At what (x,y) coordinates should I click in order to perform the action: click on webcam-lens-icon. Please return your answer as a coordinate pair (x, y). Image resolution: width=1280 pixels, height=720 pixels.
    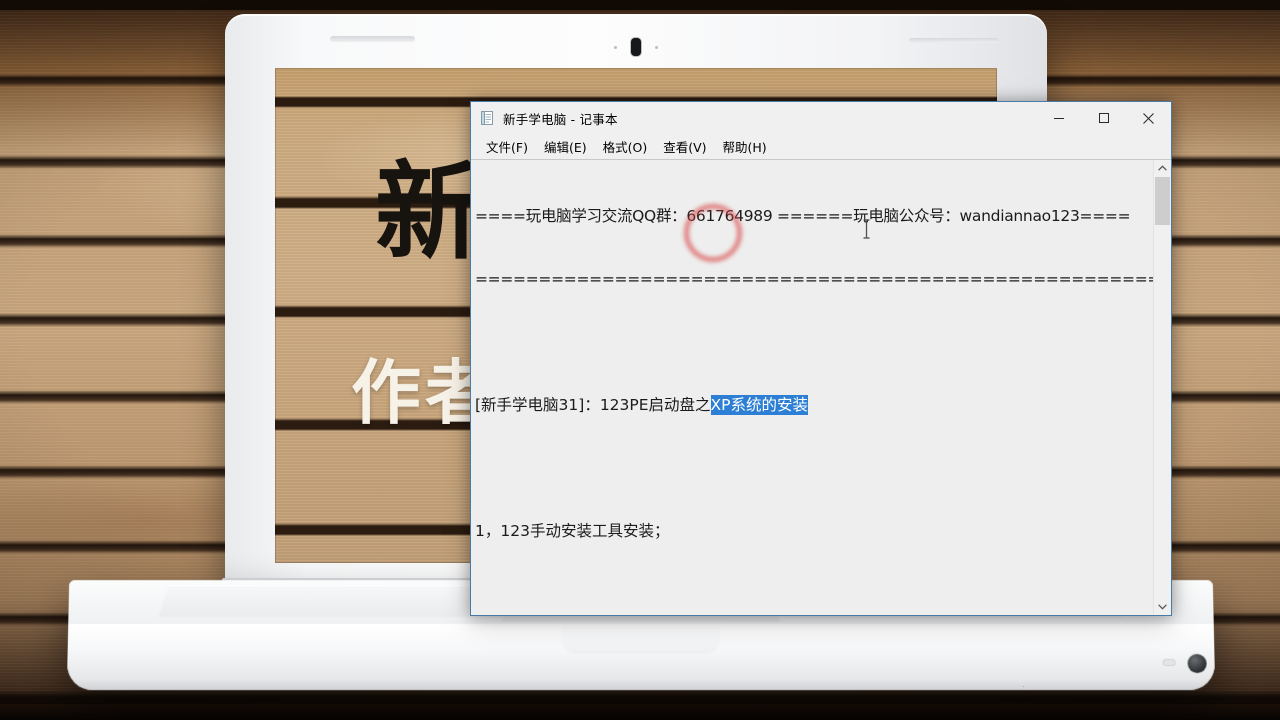
    Looking at the image, I should click on (636, 47).